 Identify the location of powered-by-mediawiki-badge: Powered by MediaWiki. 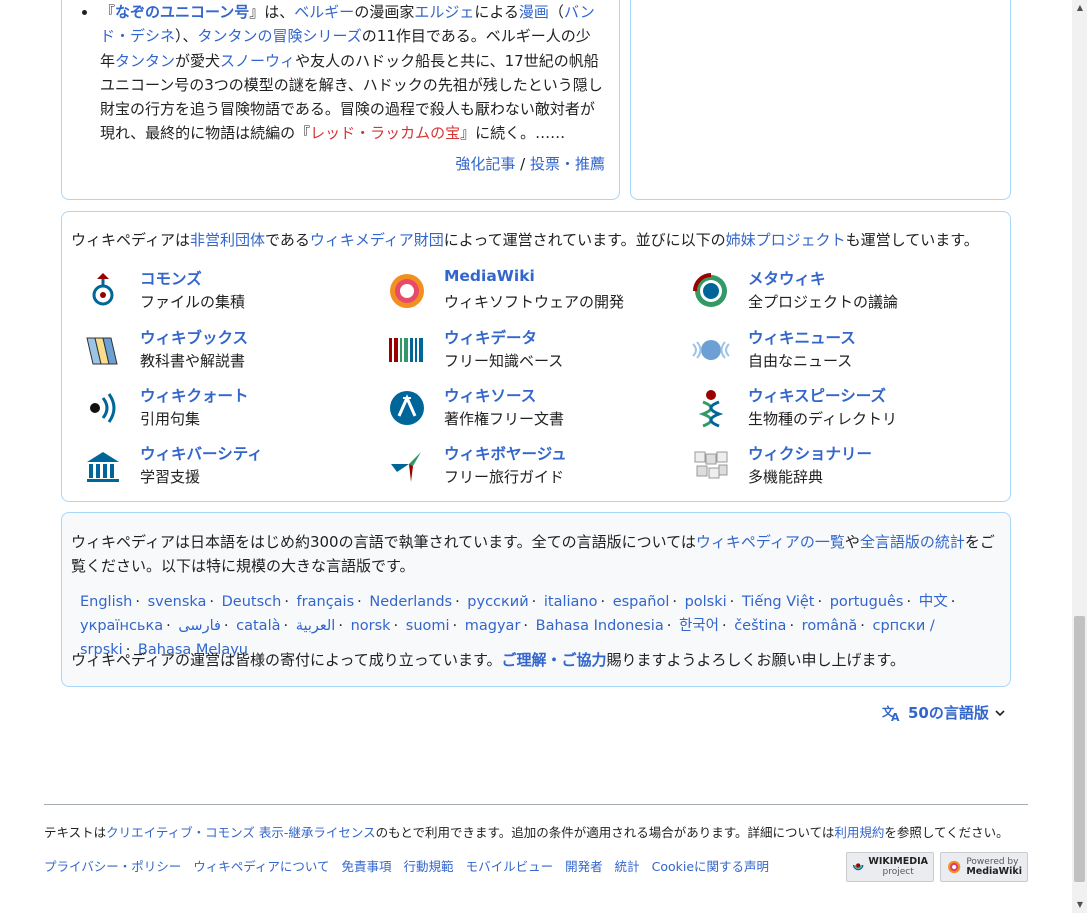
(984, 867).